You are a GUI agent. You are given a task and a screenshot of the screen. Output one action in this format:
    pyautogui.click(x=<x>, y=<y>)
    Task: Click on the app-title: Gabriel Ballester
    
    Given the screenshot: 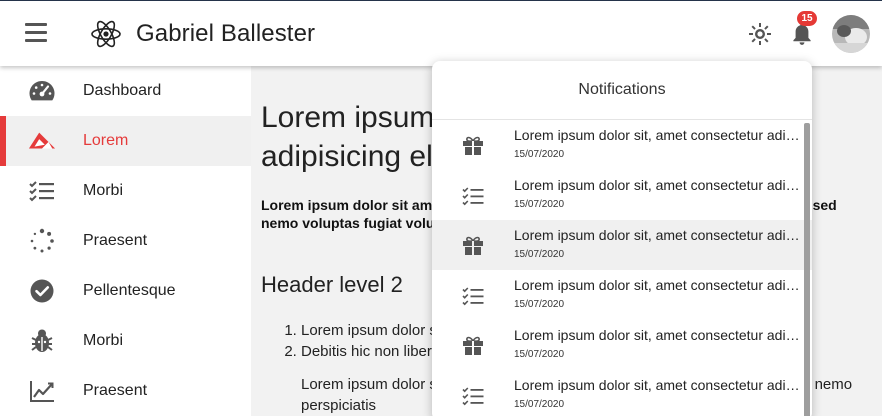 What is the action you would take?
    pyautogui.click(x=226, y=33)
    